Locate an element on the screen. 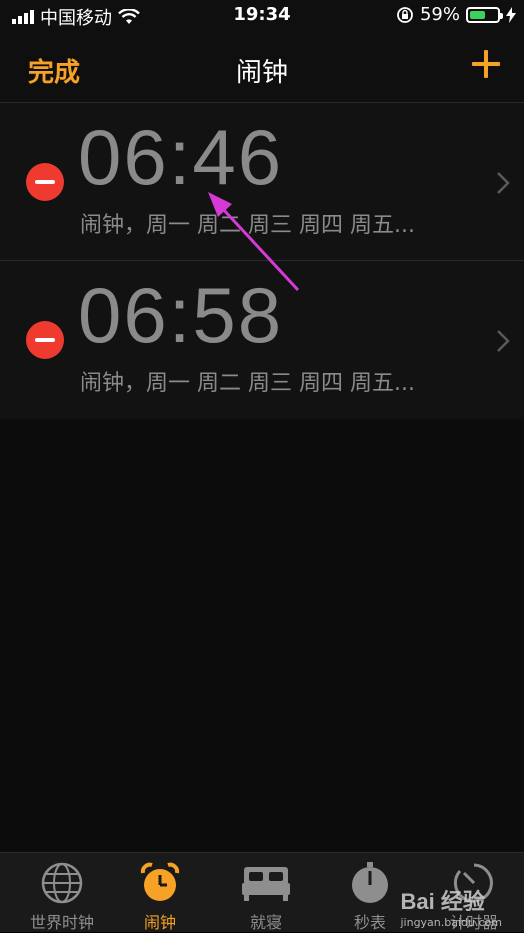 The image size is (524, 933). battery-percent: 59% is located at coordinates (439, 14).